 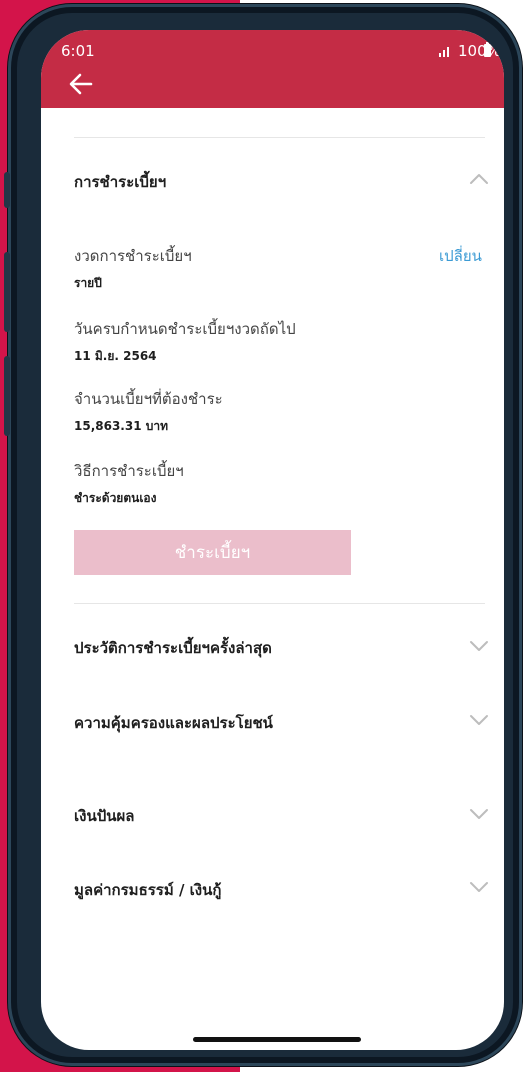 I want to click on home-indicator, so click(x=277, y=1039).